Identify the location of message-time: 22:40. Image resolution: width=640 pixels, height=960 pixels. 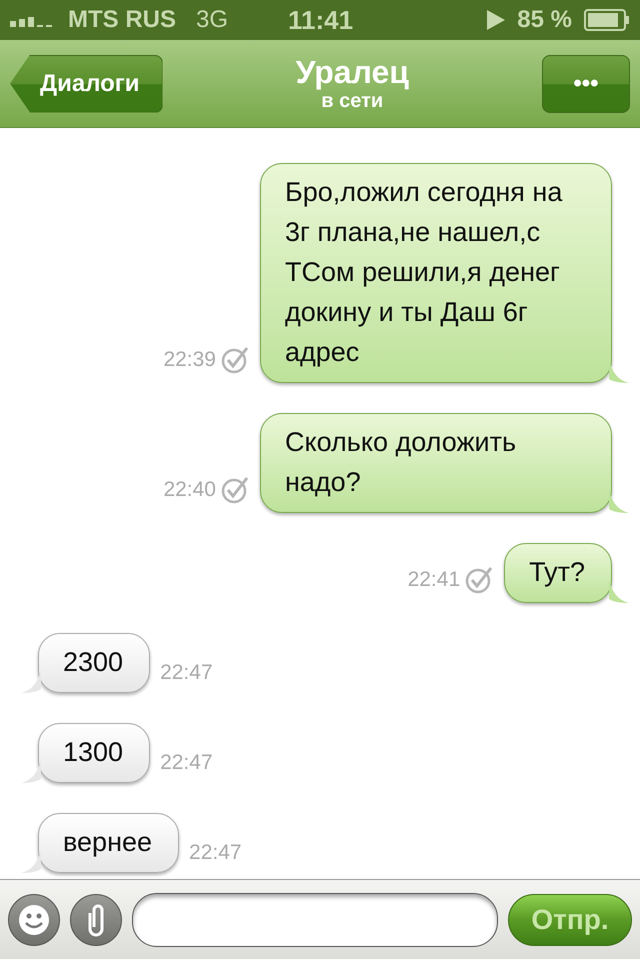
(189, 490).